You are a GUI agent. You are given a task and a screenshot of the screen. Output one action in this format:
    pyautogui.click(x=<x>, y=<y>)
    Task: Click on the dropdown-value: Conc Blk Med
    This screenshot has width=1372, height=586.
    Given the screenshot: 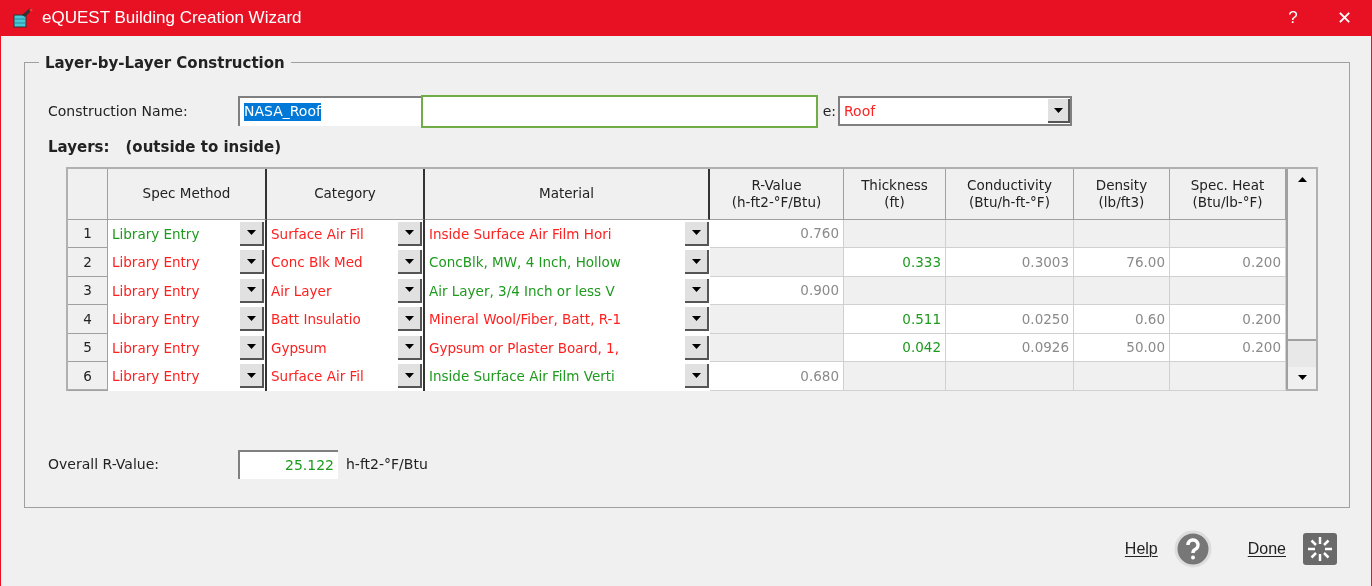 What is the action you would take?
    pyautogui.click(x=317, y=263)
    